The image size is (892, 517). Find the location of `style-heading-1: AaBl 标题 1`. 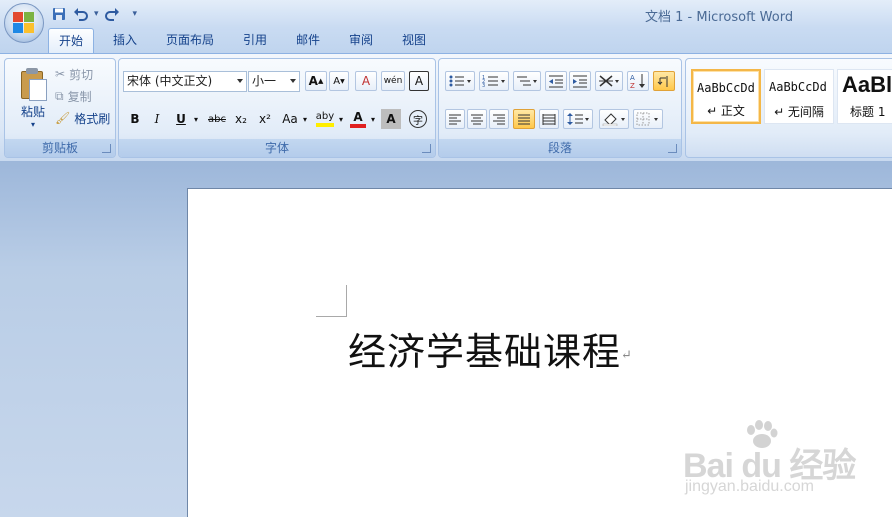

style-heading-1: AaBl 标题 1 is located at coordinates (864, 96).